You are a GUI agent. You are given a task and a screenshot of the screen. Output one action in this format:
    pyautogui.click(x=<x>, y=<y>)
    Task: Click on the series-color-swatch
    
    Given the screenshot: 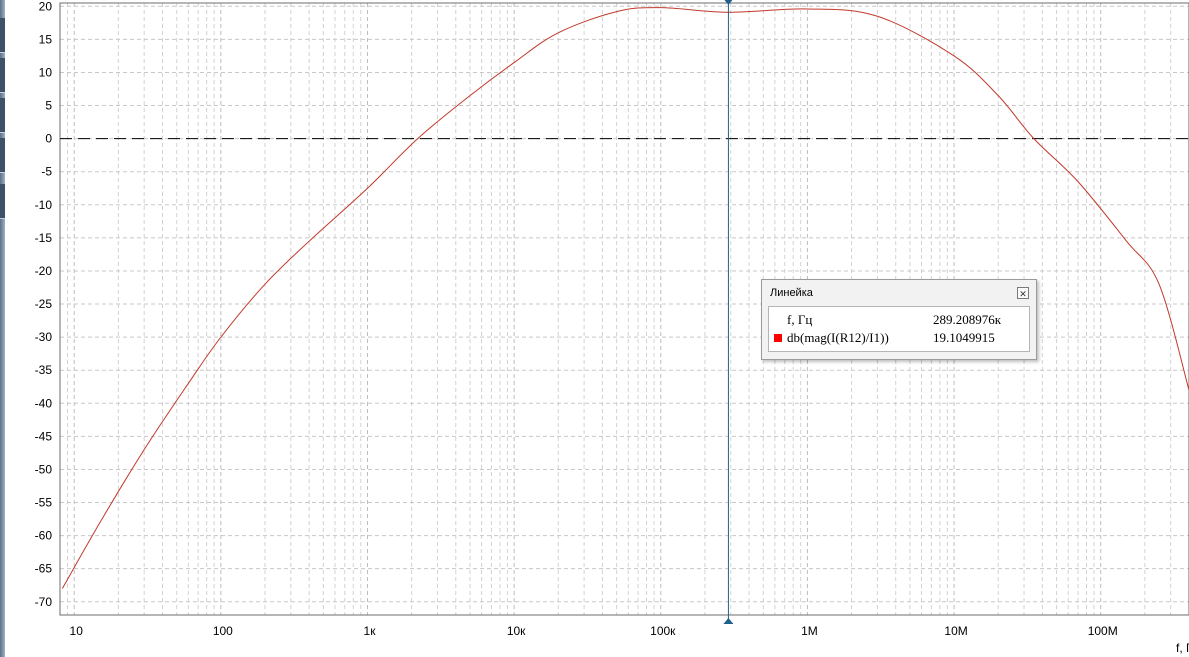 What is the action you would take?
    pyautogui.click(x=778, y=338)
    